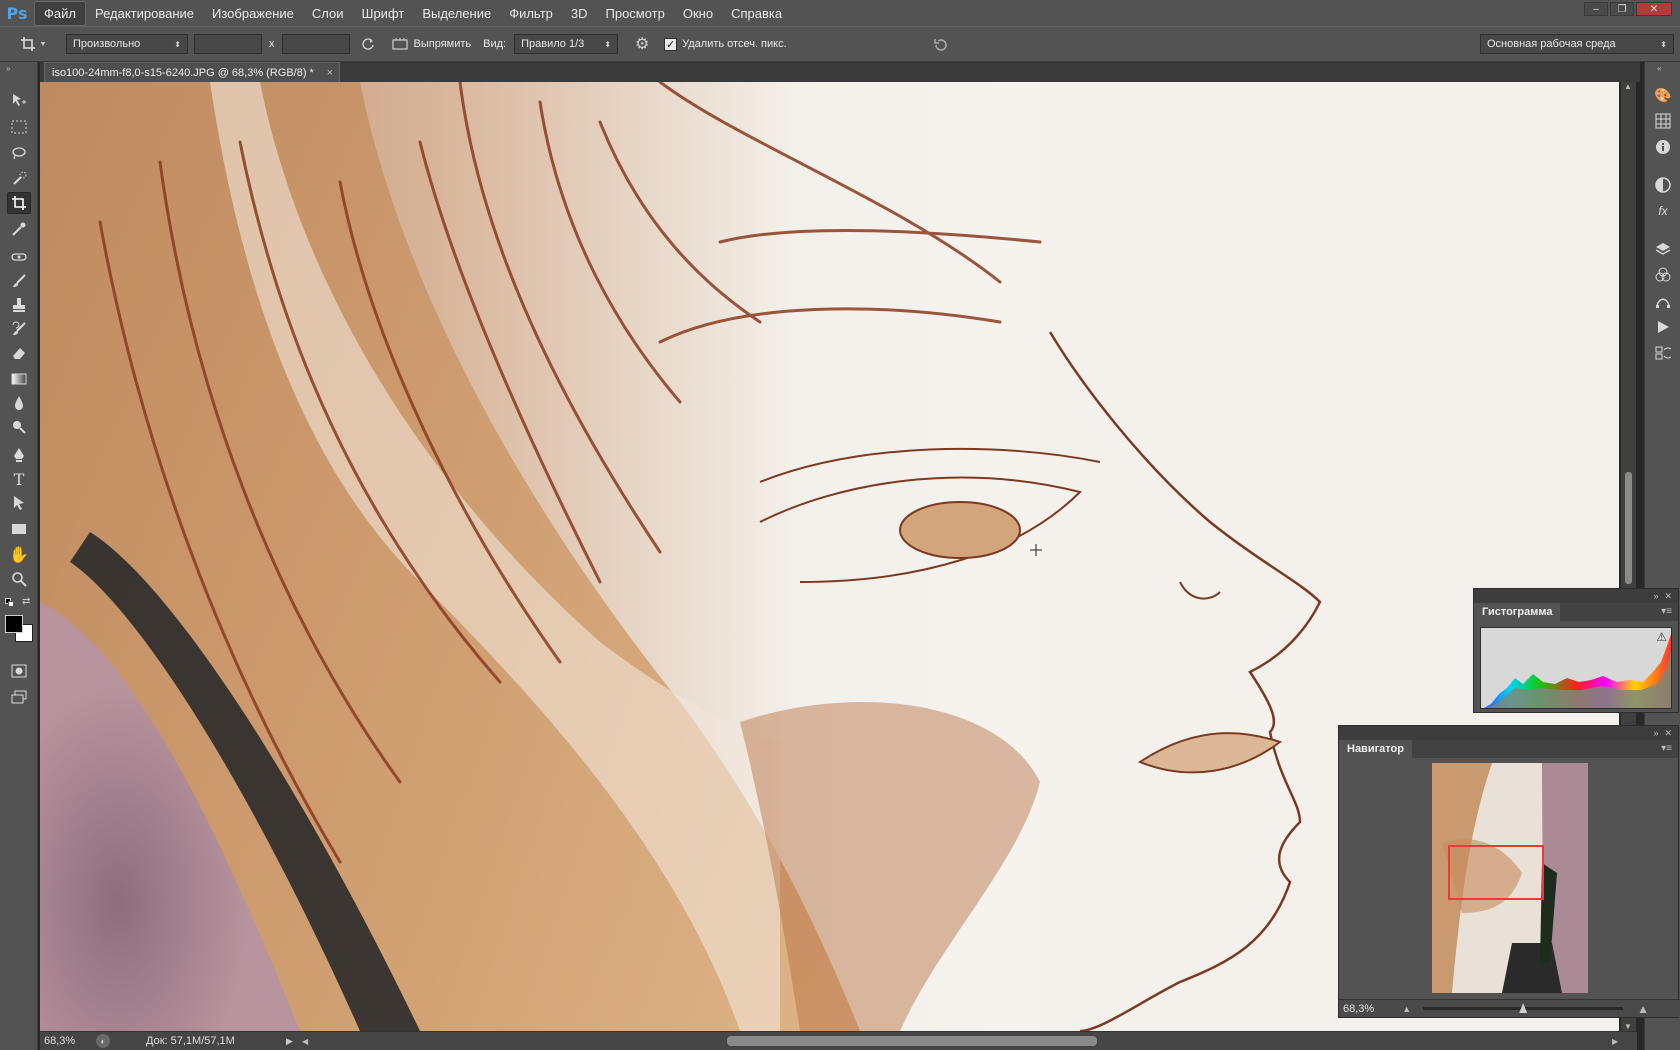  Describe the element at coordinates (103, 1041) in the screenshot. I see `status-info-icon: ◐` at that location.